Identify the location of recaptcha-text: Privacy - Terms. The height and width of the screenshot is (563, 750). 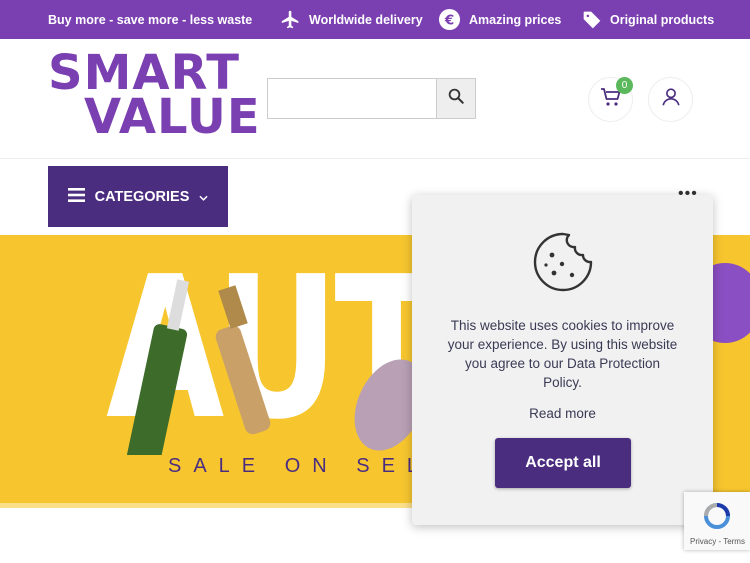
(717, 541).